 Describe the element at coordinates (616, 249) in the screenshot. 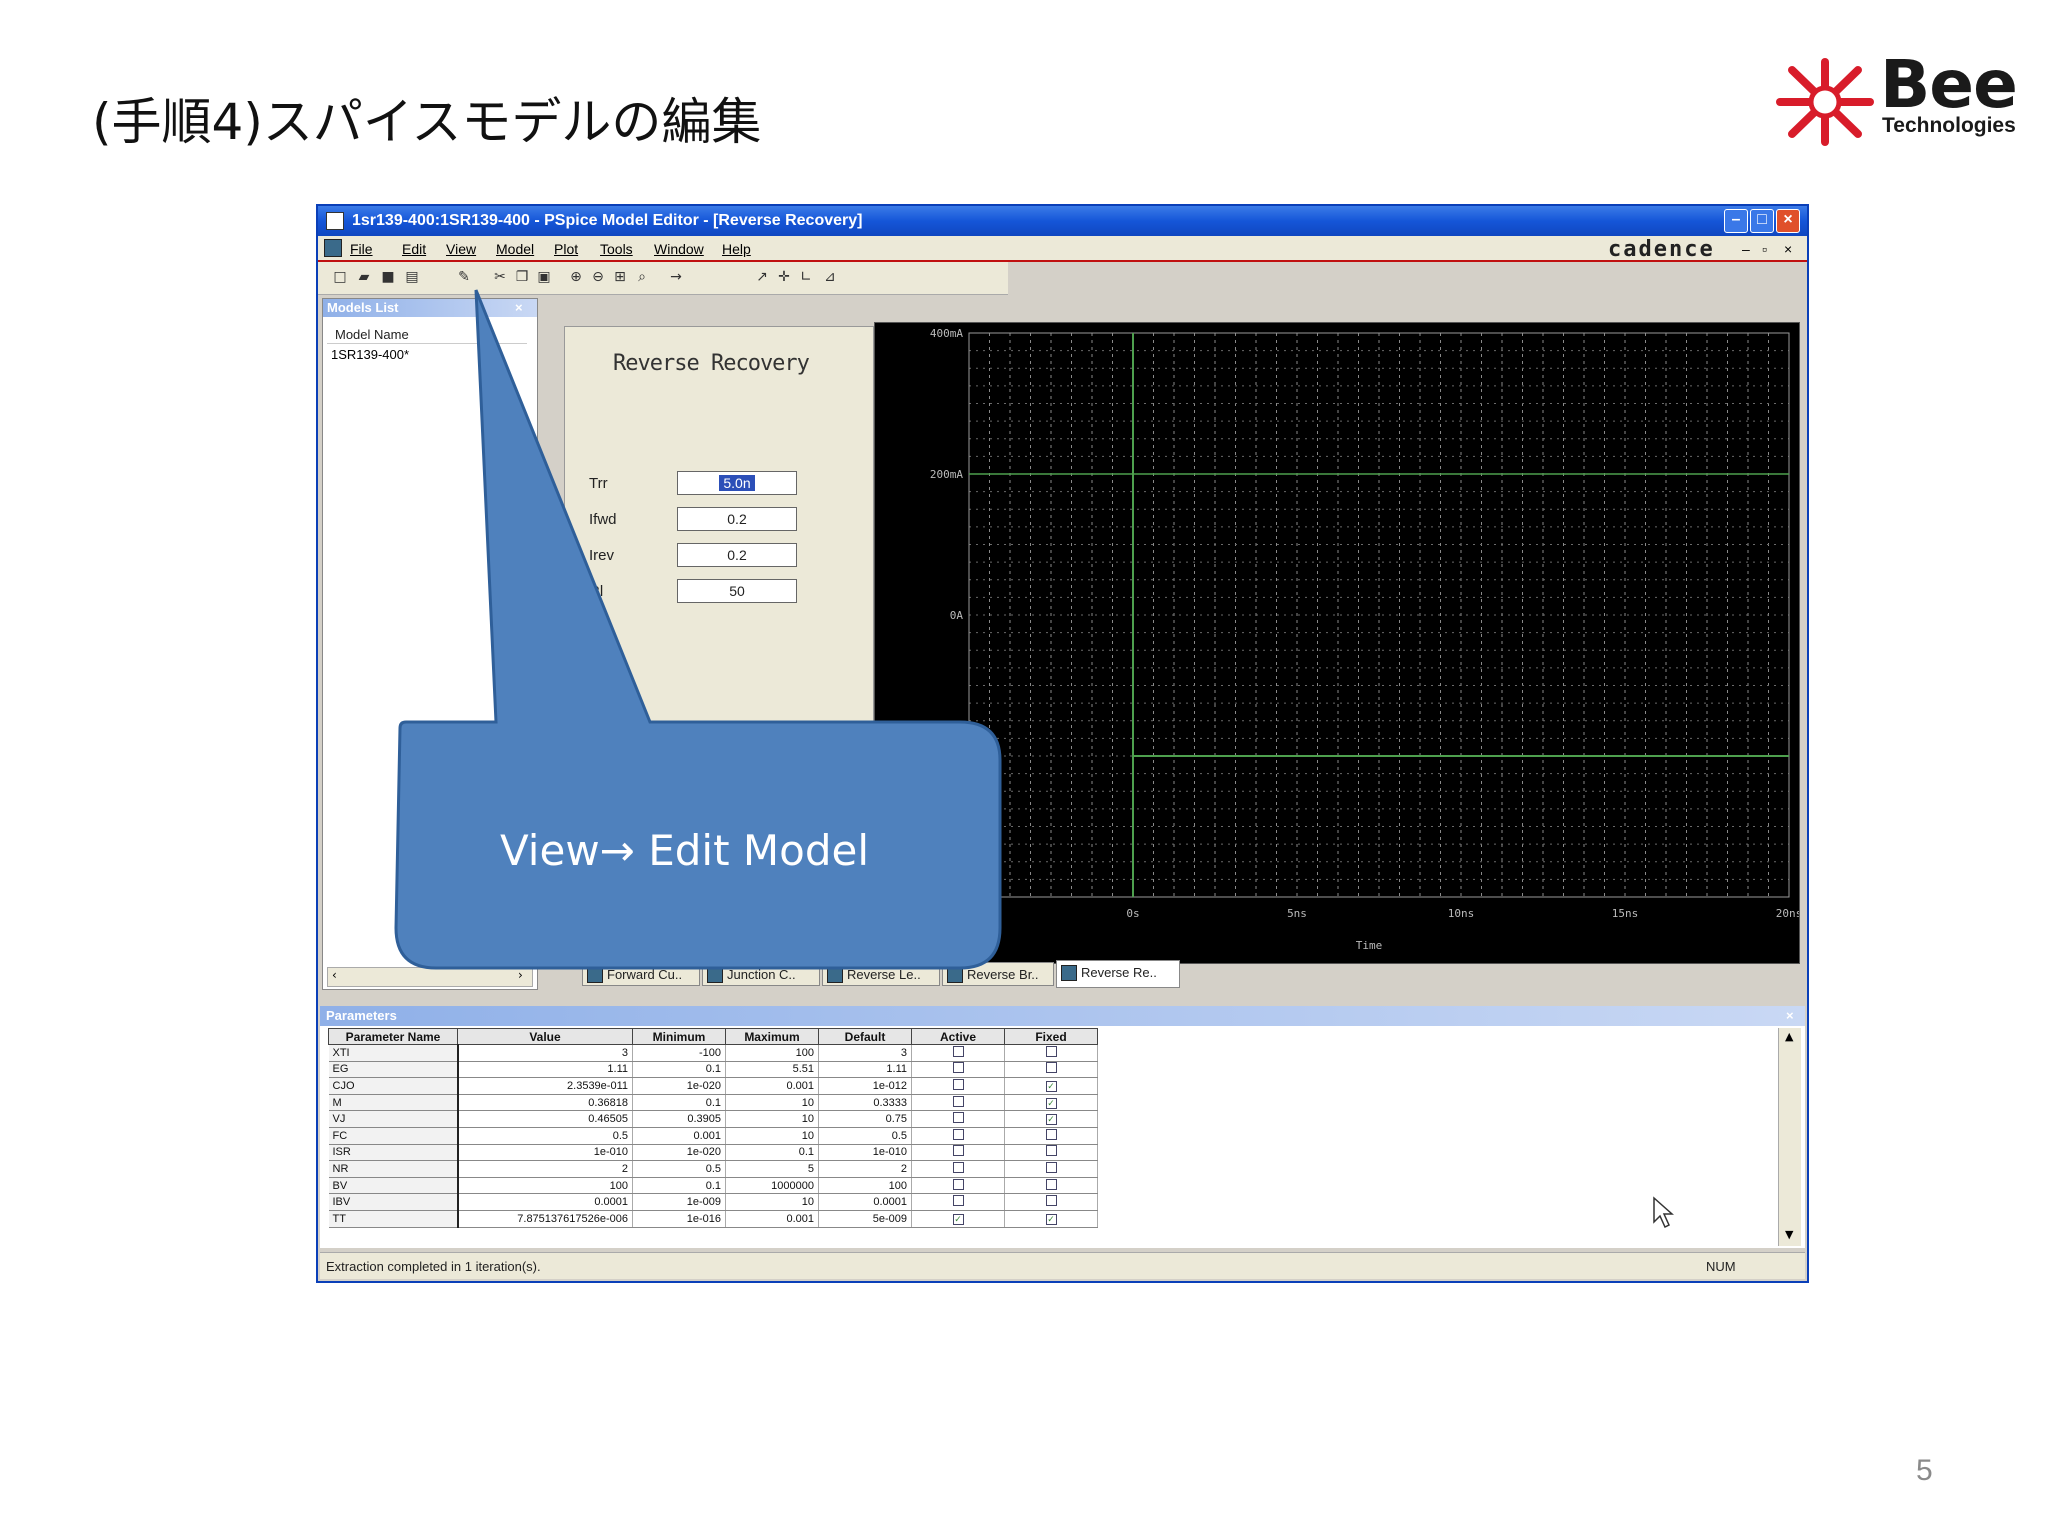

I see `menu-tools: Tools` at that location.